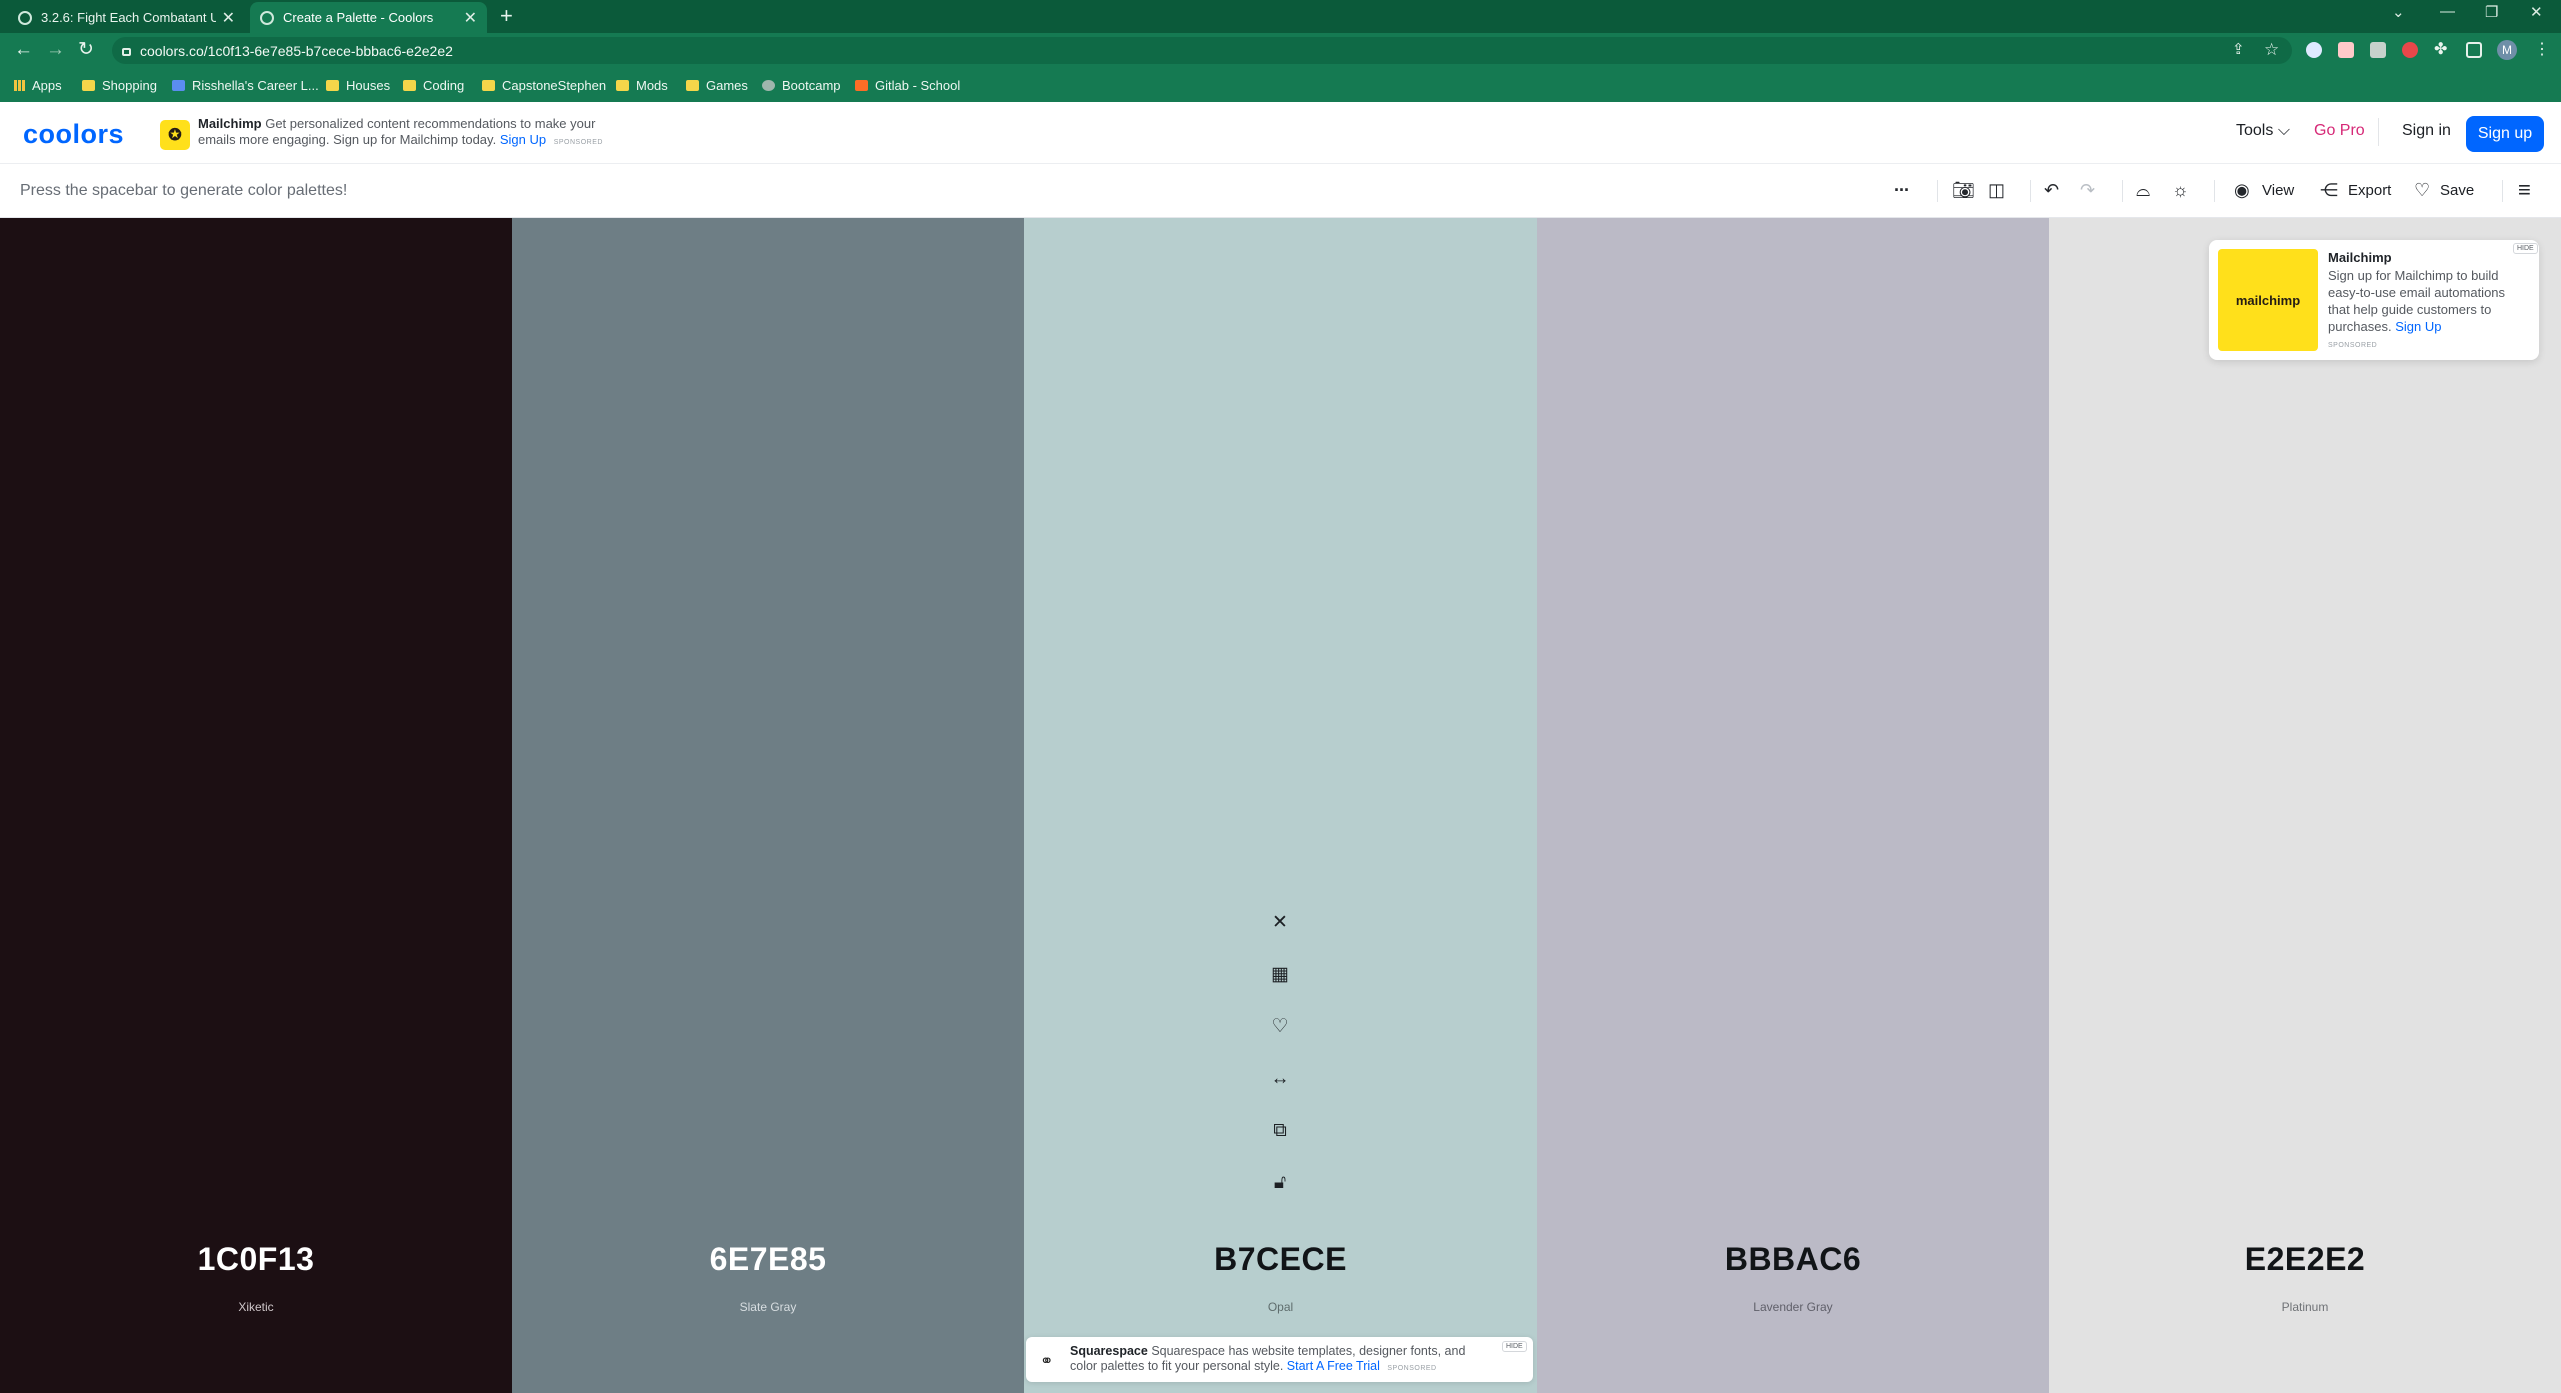 This screenshot has height=1393, width=2561. I want to click on hamburger-menu-icon: ≡, so click(2524, 190).